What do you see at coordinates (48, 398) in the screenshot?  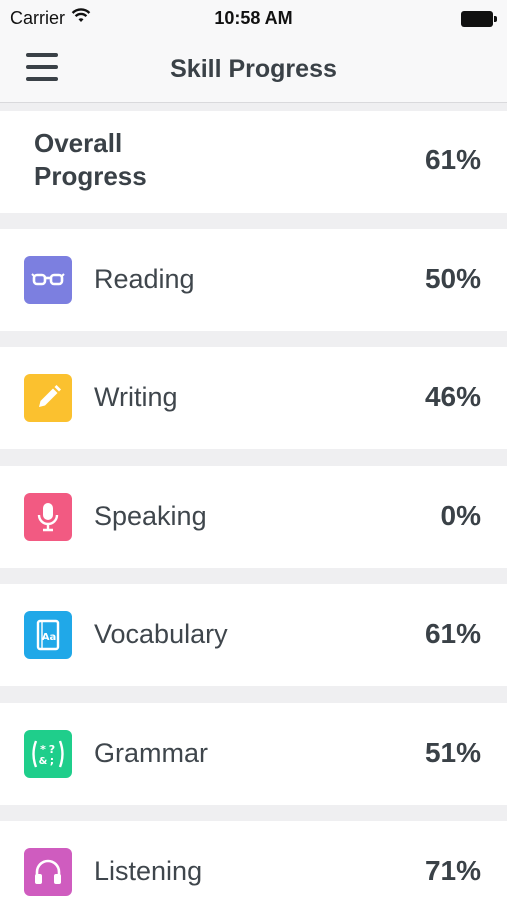 I see `pencil-icon` at bounding box center [48, 398].